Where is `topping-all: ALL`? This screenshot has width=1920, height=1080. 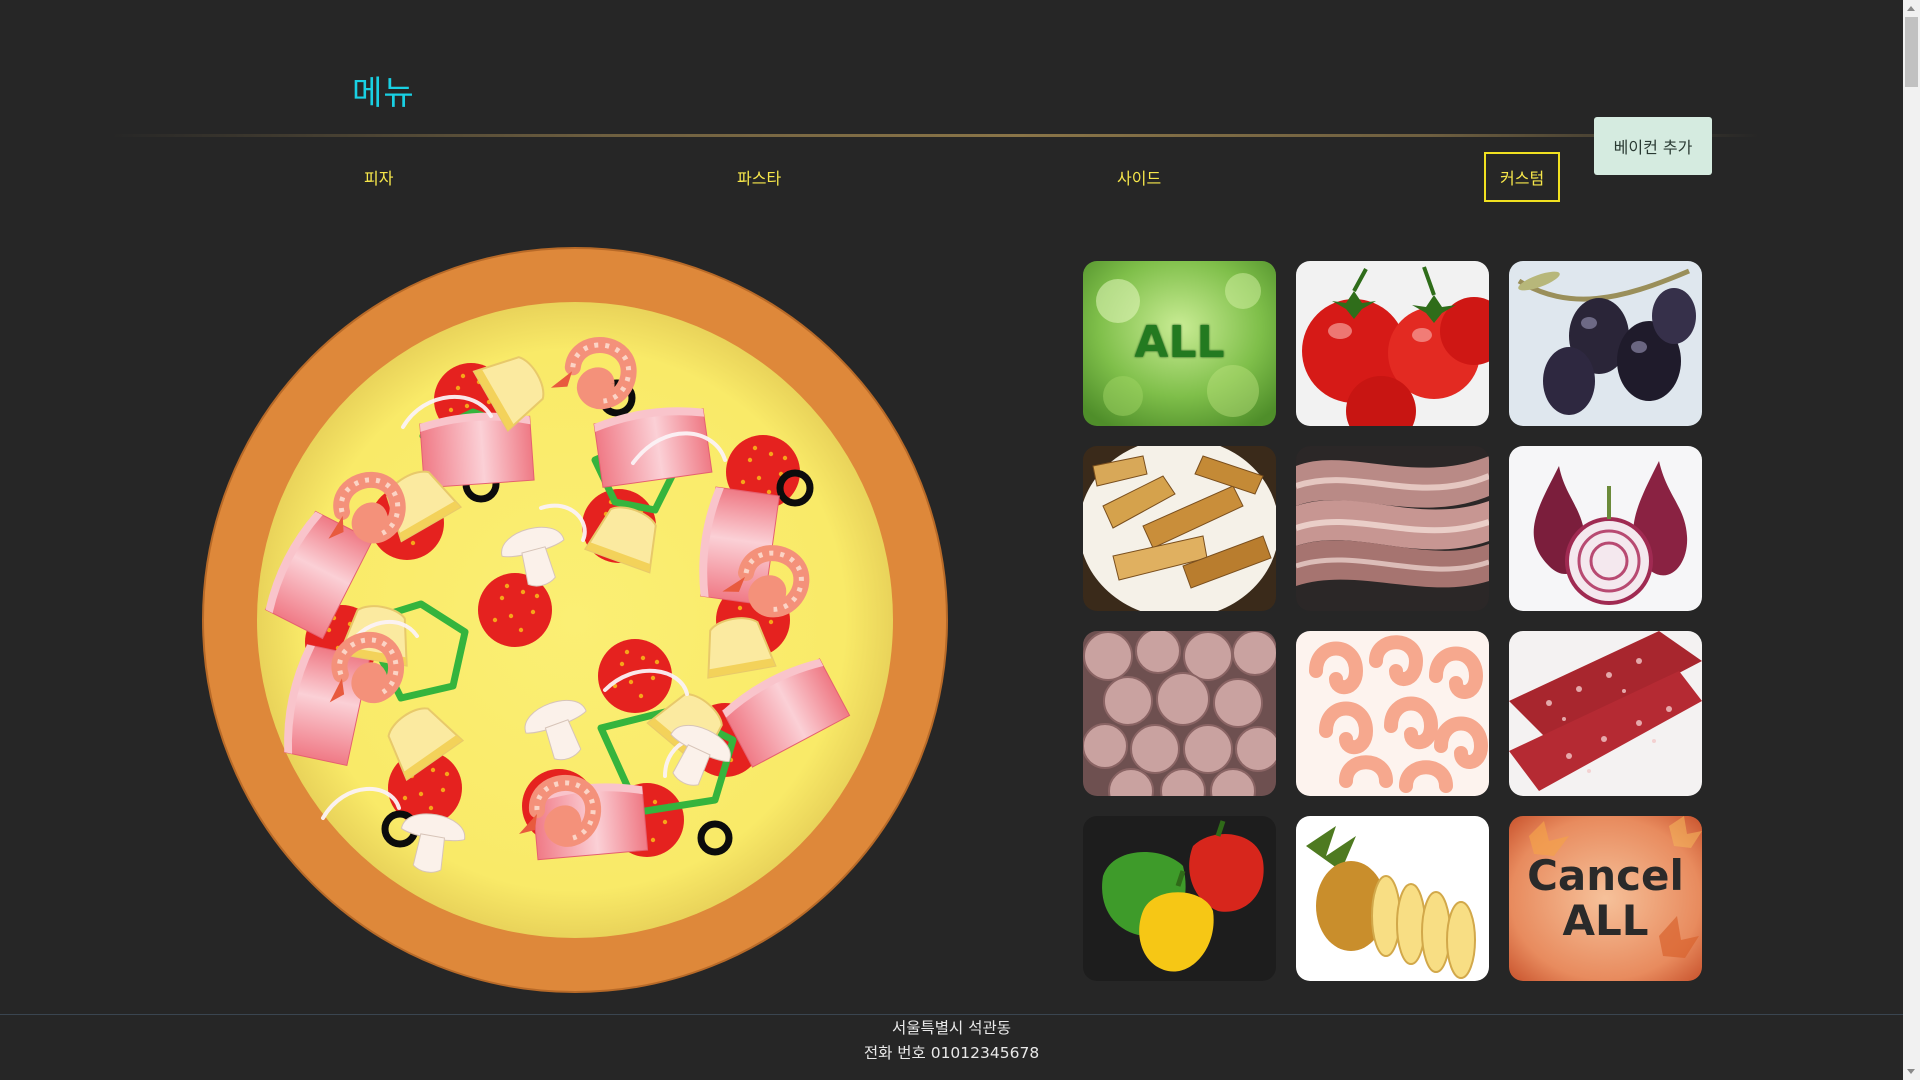 topping-all: ALL is located at coordinates (1179, 343).